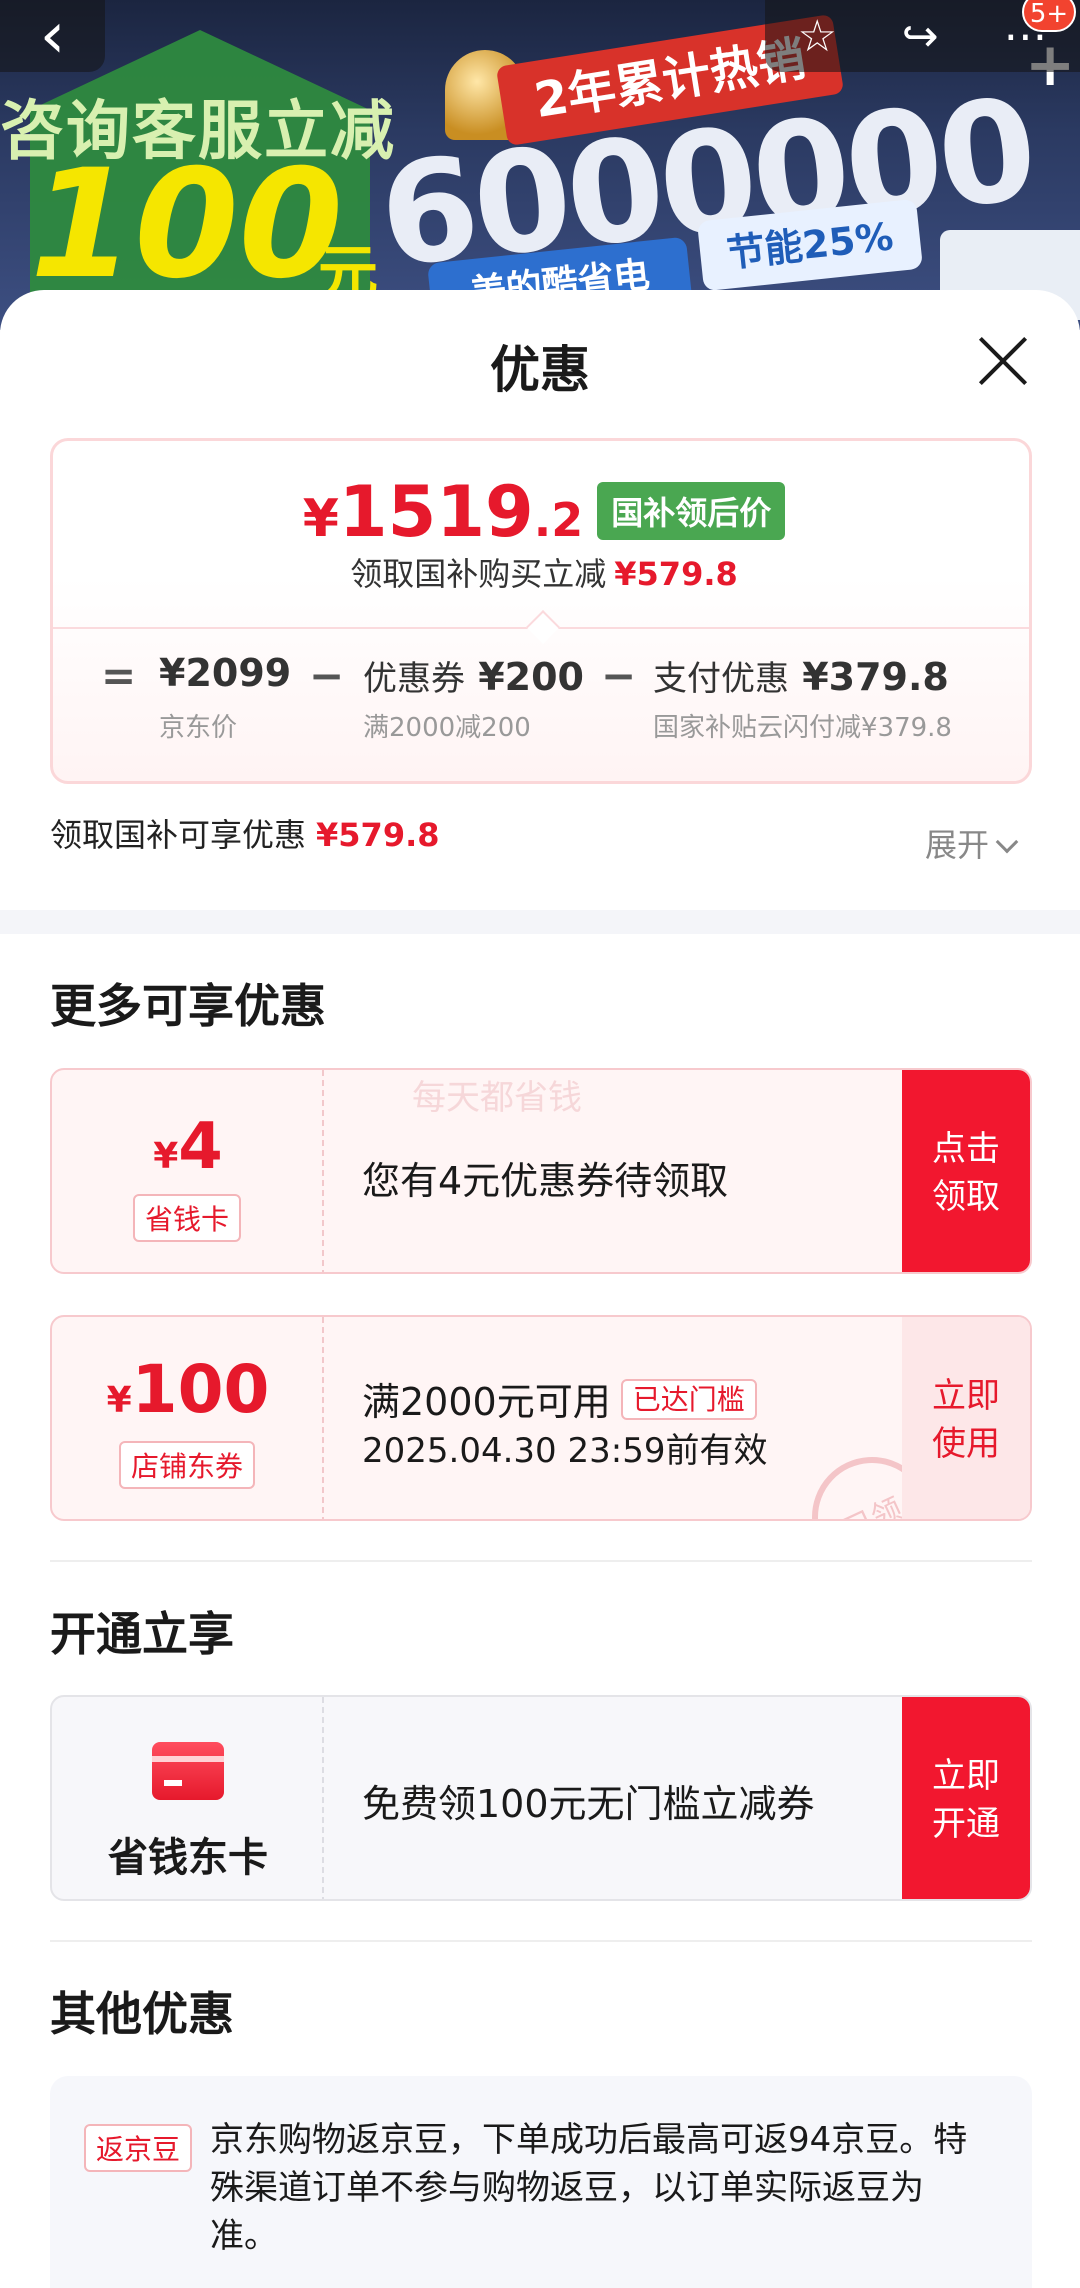  I want to click on price-symbol: ¥, so click(320, 519).